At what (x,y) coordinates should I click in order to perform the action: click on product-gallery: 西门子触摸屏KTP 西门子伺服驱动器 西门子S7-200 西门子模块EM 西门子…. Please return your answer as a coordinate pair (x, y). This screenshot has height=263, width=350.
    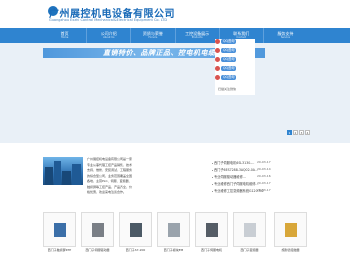
    Looking at the image, I should click on (175, 233).